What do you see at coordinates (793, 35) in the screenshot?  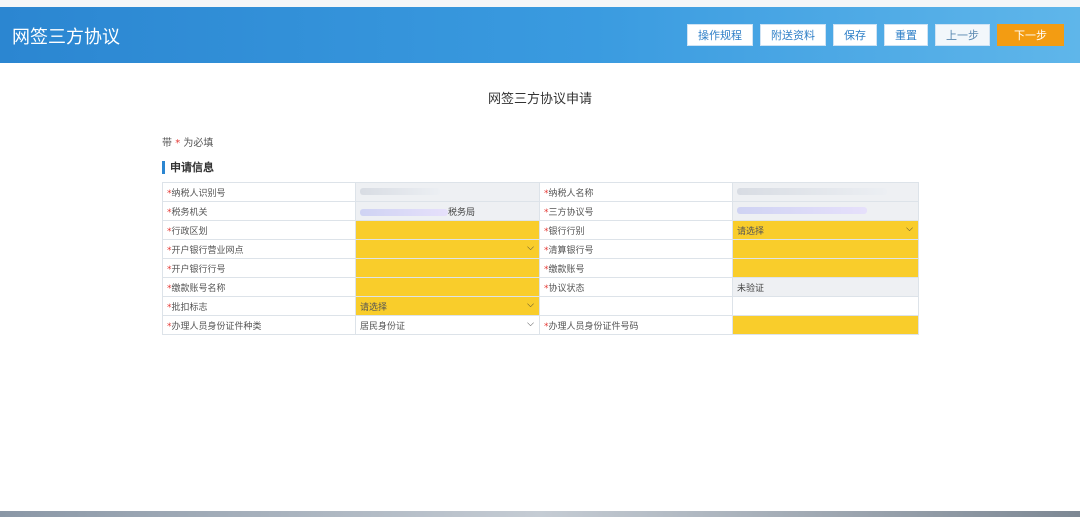 I see `attach-materials-button: 附送资料` at bounding box center [793, 35].